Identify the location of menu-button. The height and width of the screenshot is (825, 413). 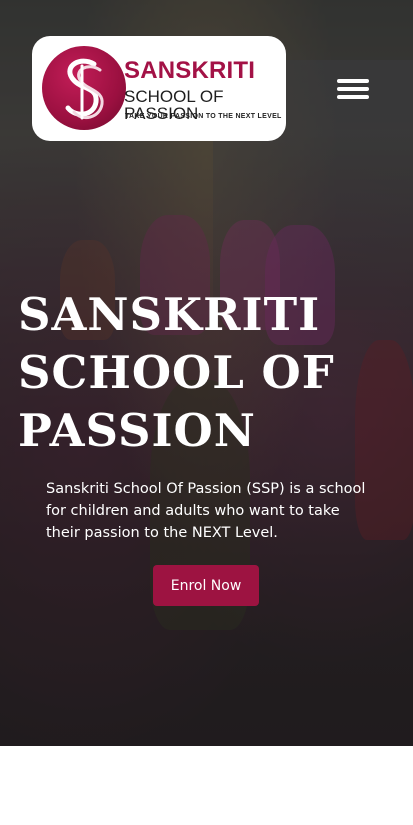
(353, 89).